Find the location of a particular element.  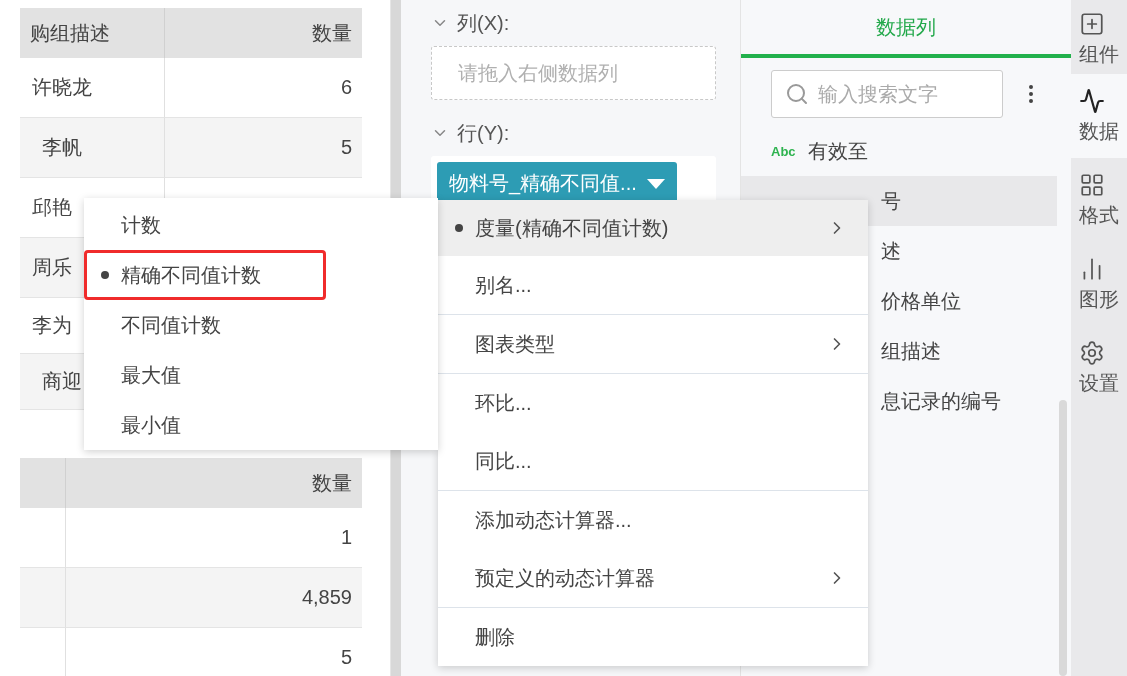

widget-add-icon is located at coordinates (1092, 24).